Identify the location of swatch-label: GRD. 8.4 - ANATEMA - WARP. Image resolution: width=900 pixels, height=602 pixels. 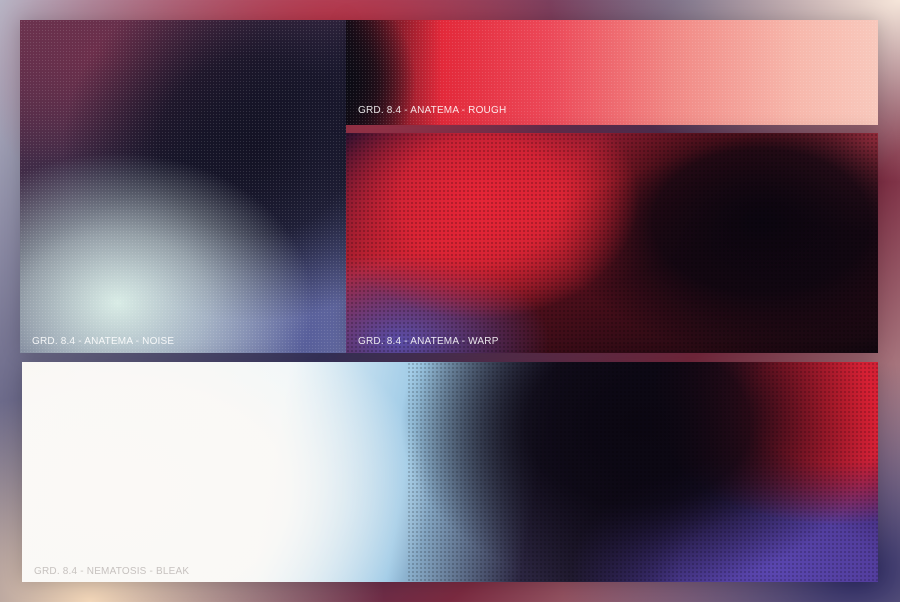
(428, 341).